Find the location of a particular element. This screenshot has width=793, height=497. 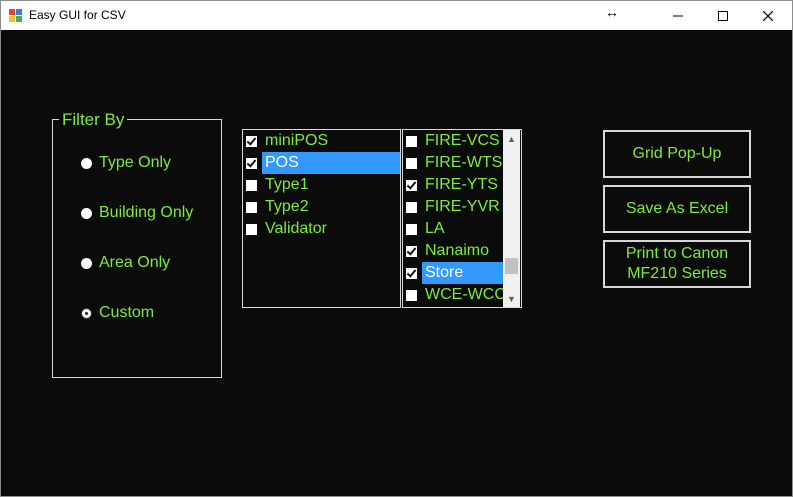

minimize-icon is located at coordinates (677, 15).